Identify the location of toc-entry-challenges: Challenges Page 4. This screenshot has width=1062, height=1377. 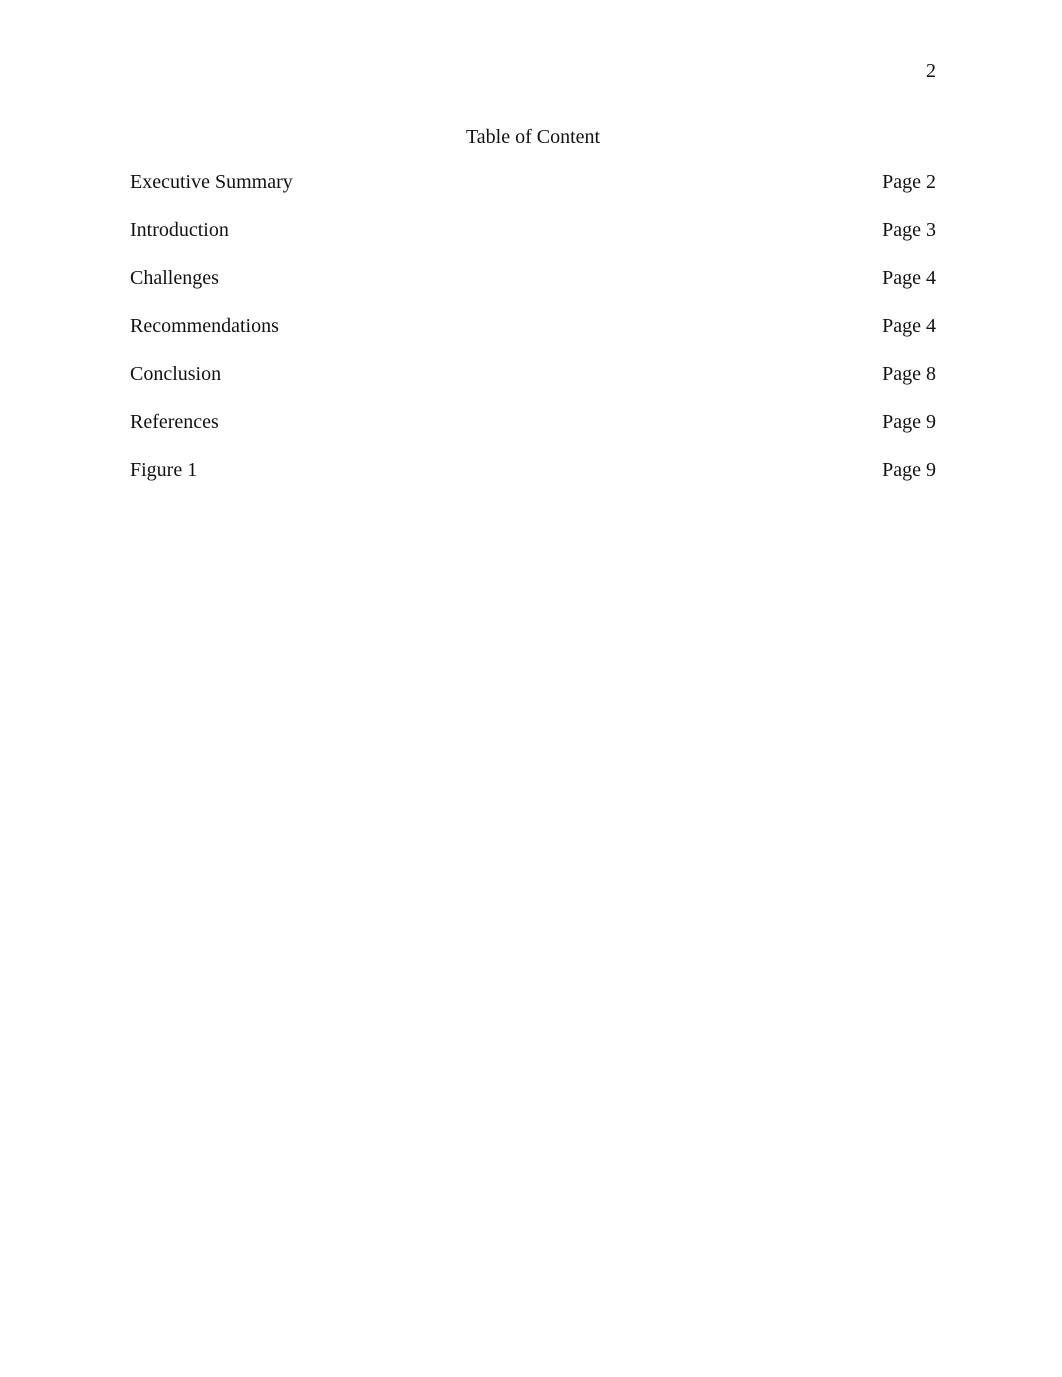
(533, 288).